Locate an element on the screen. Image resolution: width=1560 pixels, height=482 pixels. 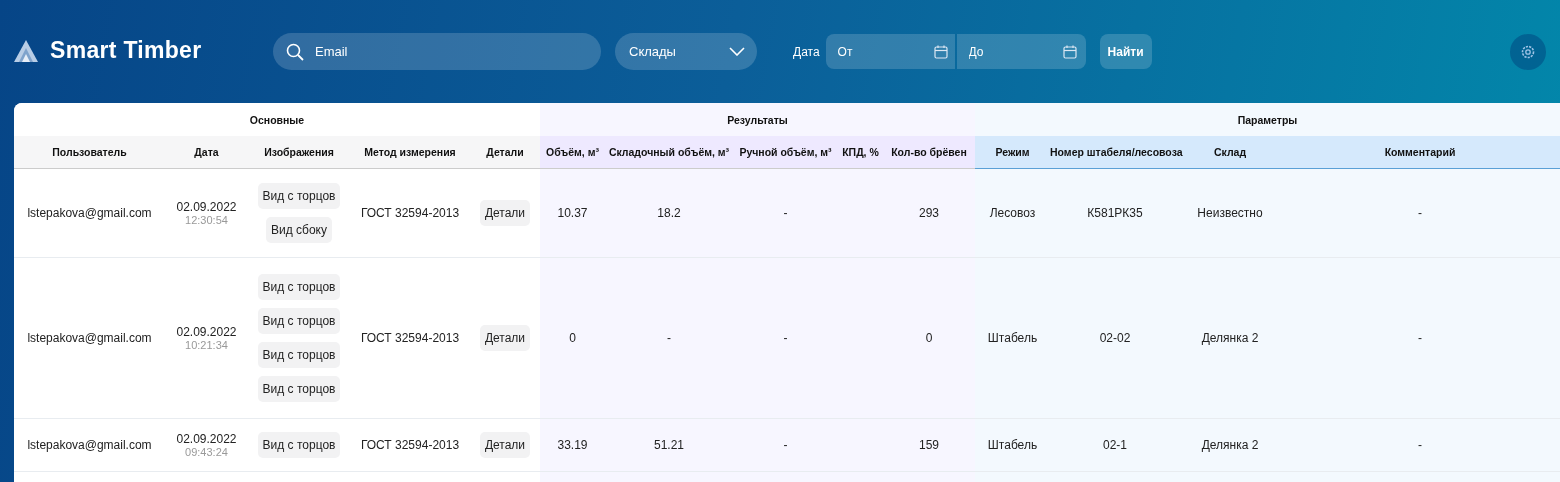
column-header: КПД, % is located at coordinates (860, 152).